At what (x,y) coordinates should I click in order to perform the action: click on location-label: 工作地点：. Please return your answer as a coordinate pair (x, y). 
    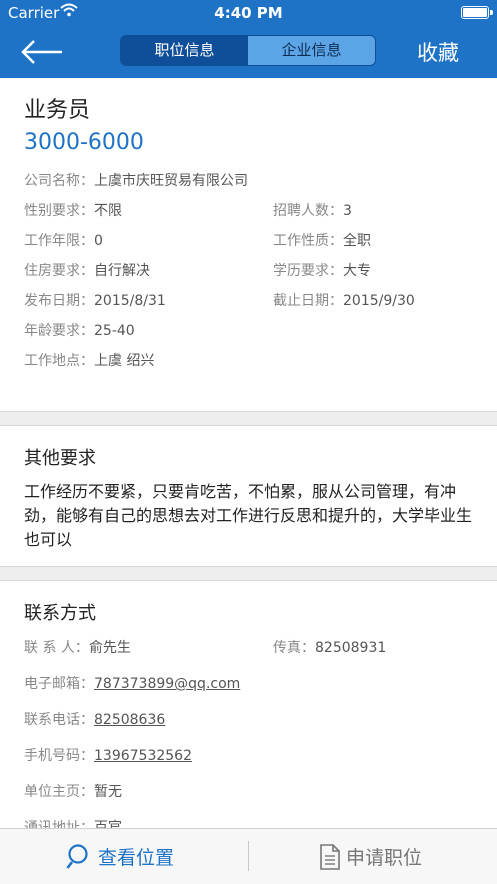
    Looking at the image, I should click on (59, 361).